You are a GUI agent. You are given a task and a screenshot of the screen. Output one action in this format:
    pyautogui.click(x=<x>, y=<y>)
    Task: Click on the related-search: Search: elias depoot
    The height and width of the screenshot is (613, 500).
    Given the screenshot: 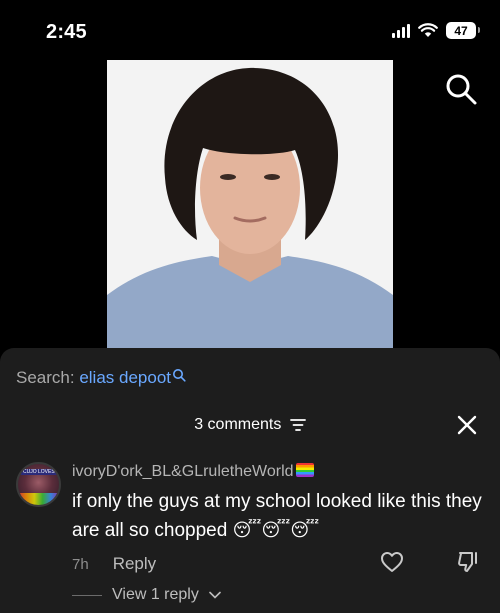 What is the action you would take?
    pyautogui.click(x=101, y=378)
    